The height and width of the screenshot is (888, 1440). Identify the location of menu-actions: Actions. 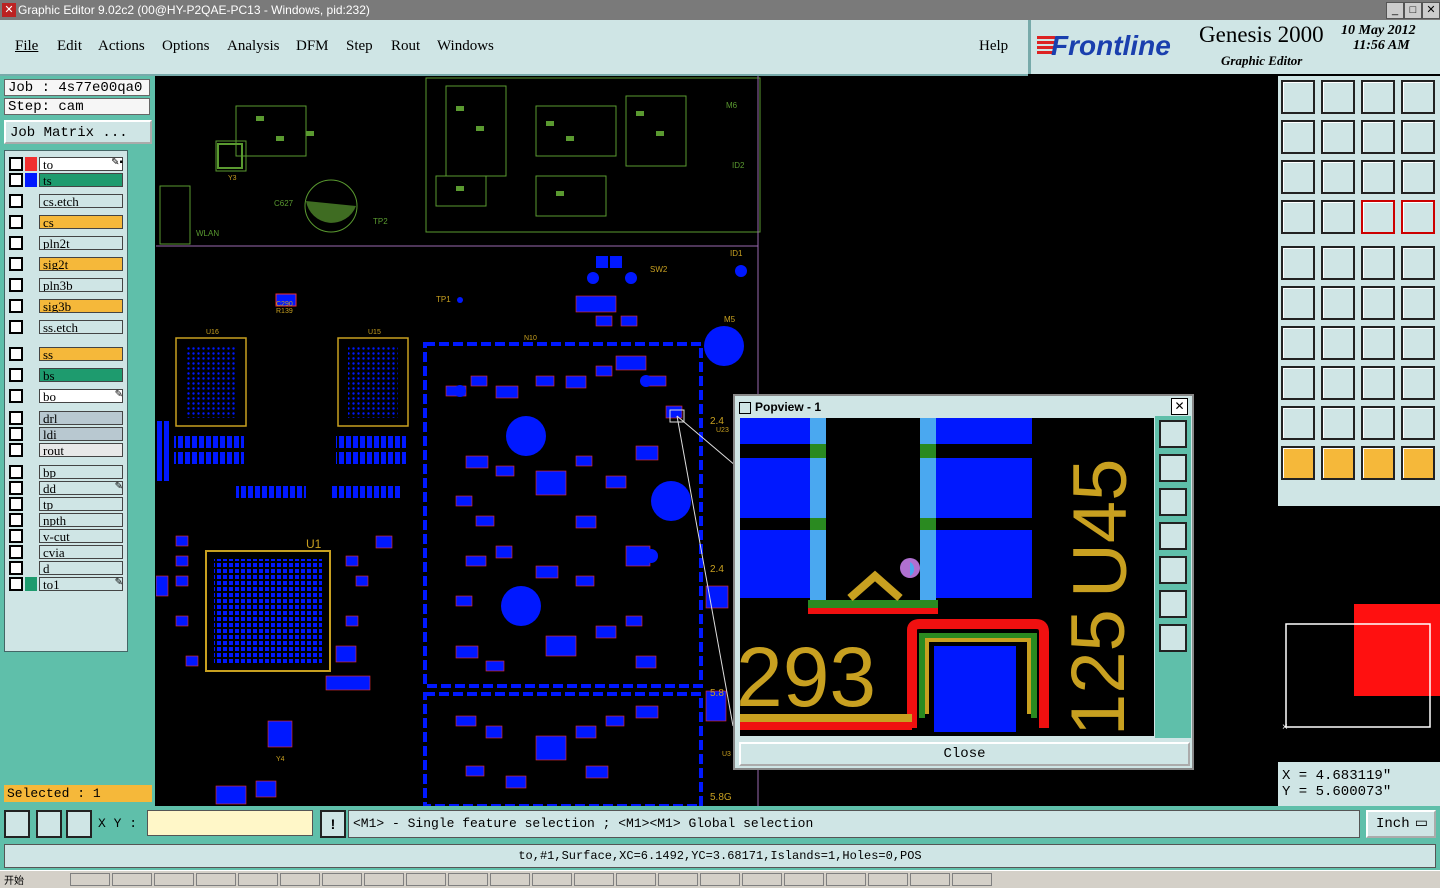
(121, 46).